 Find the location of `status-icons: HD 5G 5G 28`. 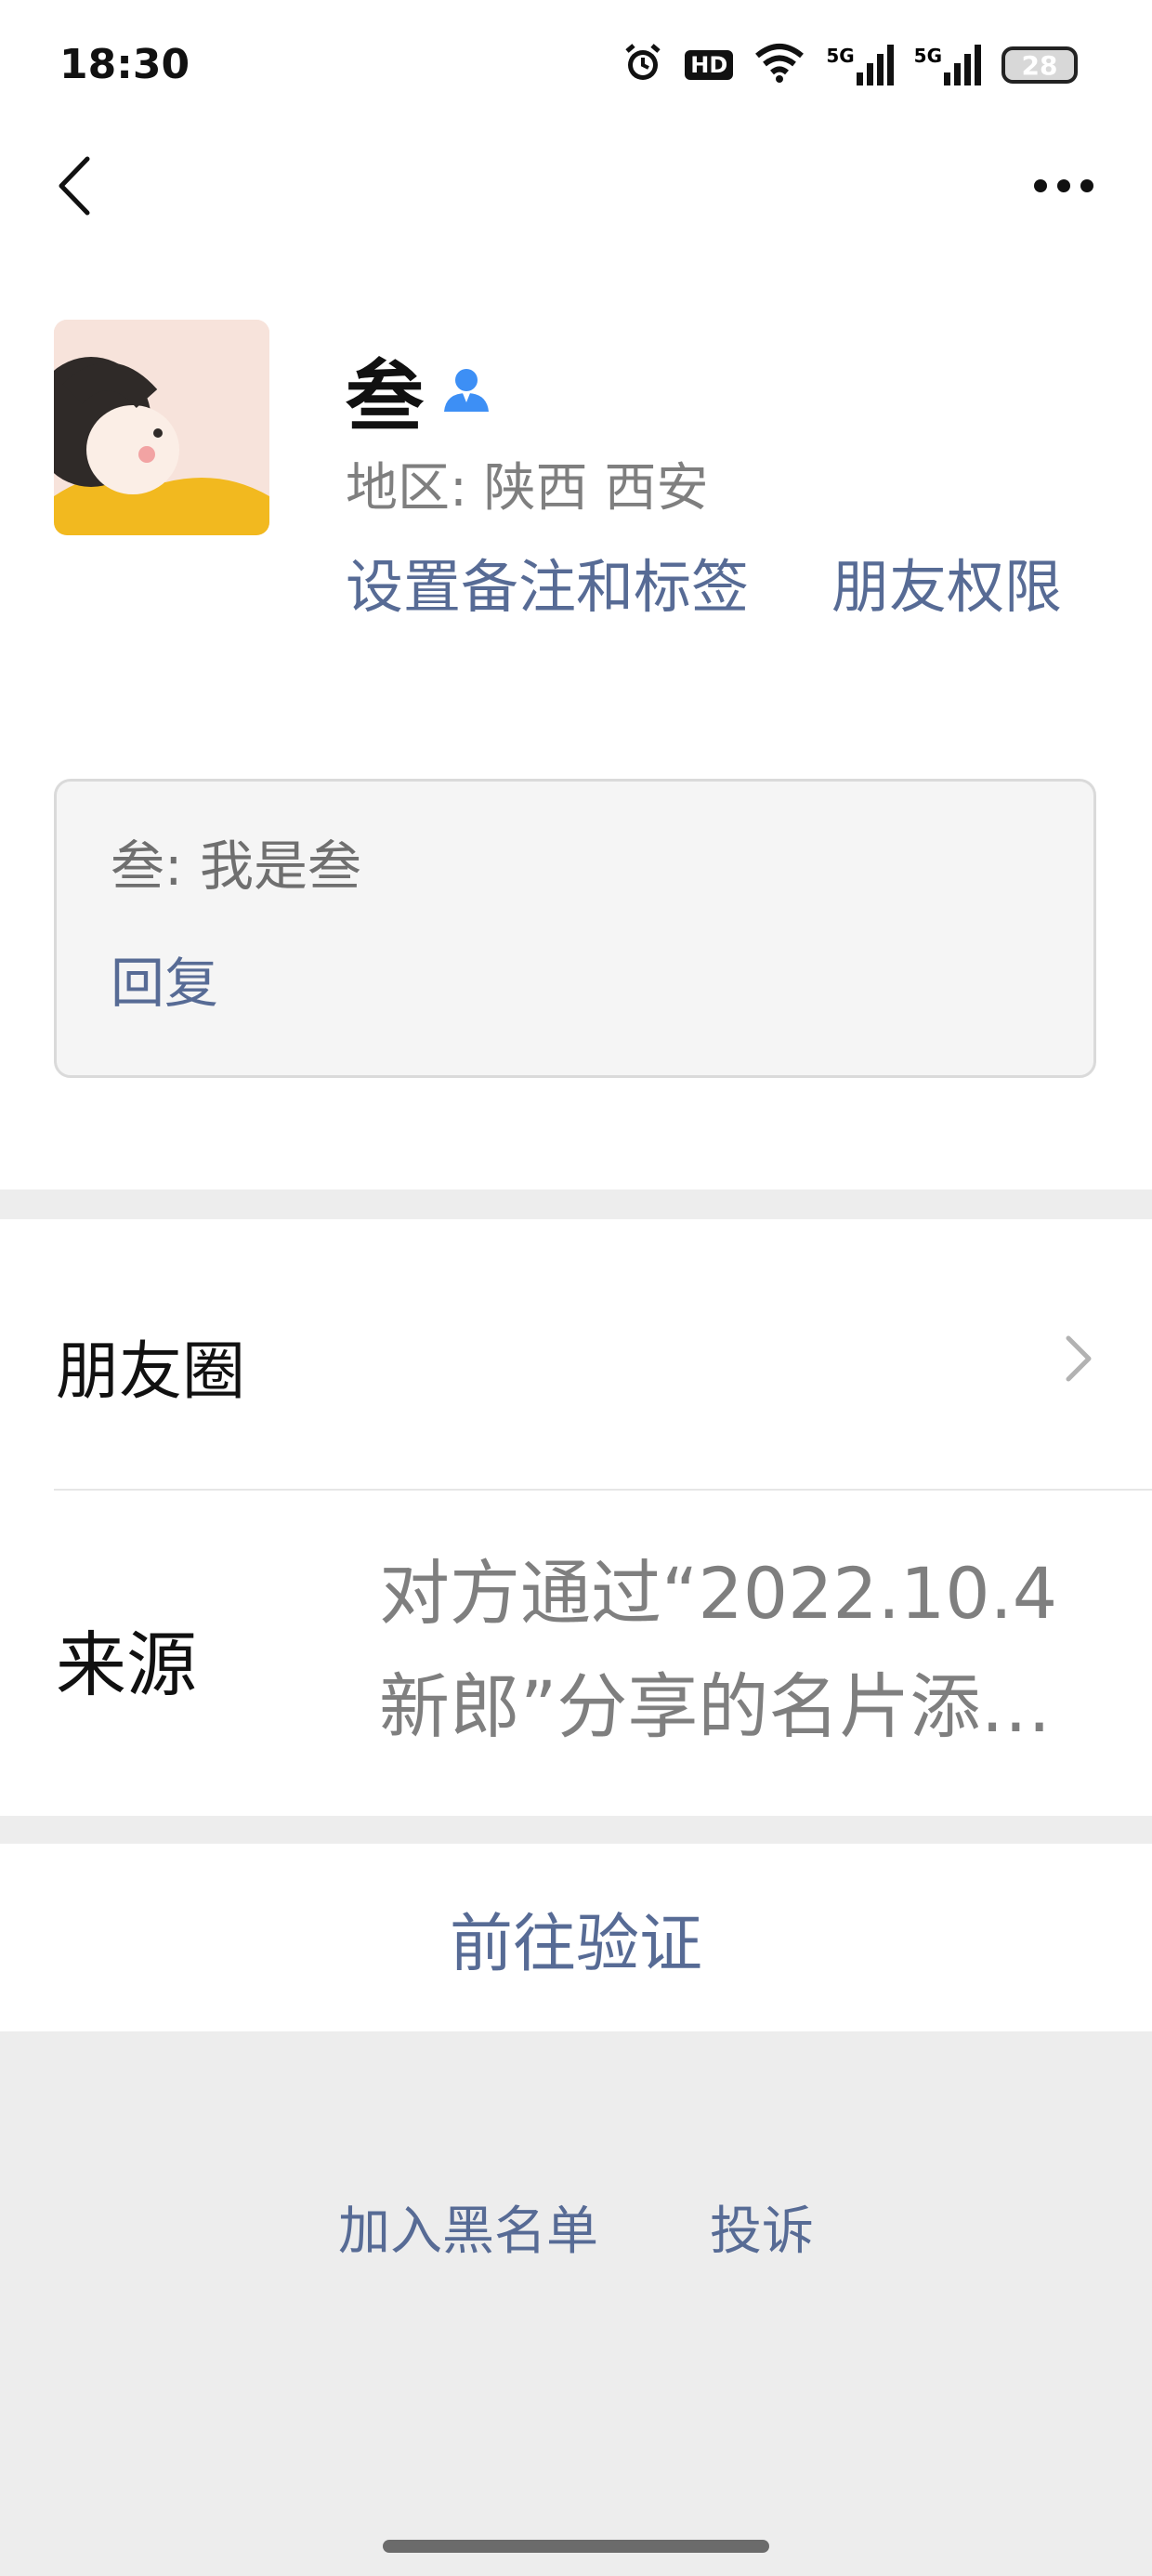

status-icons: HD 5G 5G 28 is located at coordinates (850, 65).